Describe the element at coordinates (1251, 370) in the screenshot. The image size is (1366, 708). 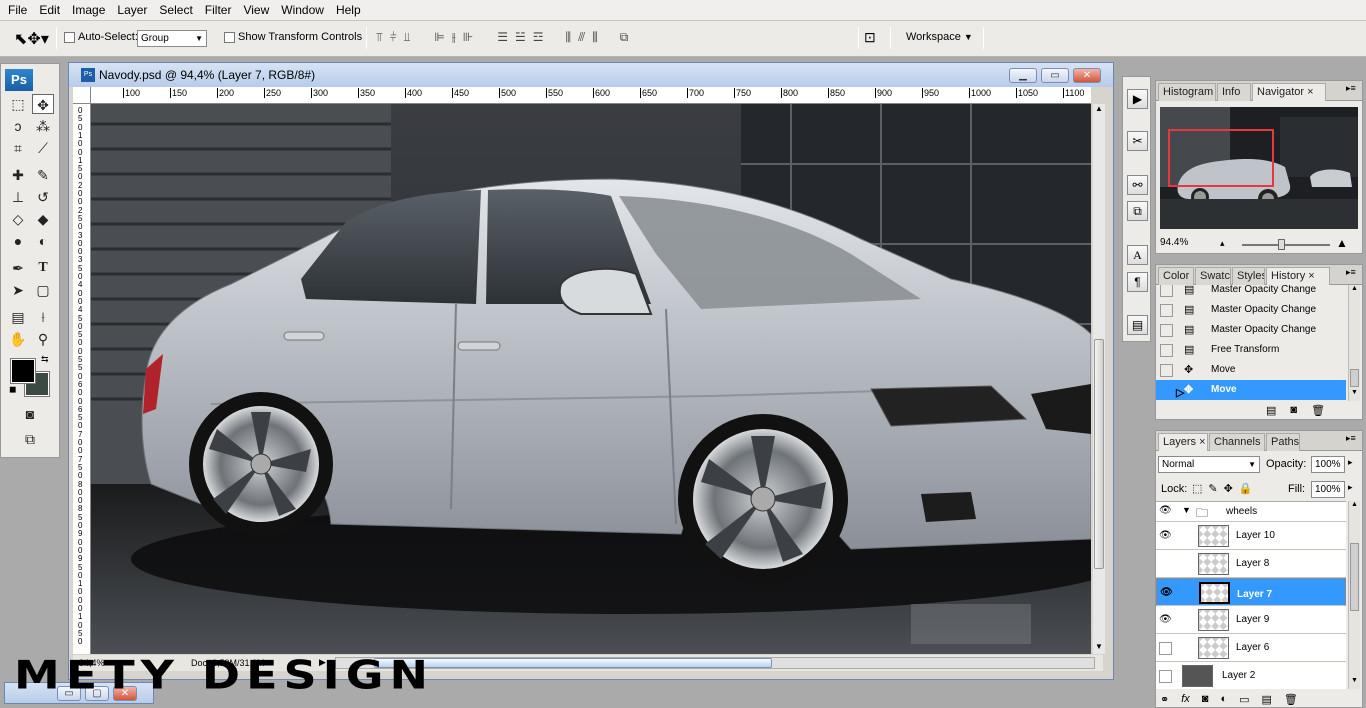
I see `history-item: ✥ Move` at that location.